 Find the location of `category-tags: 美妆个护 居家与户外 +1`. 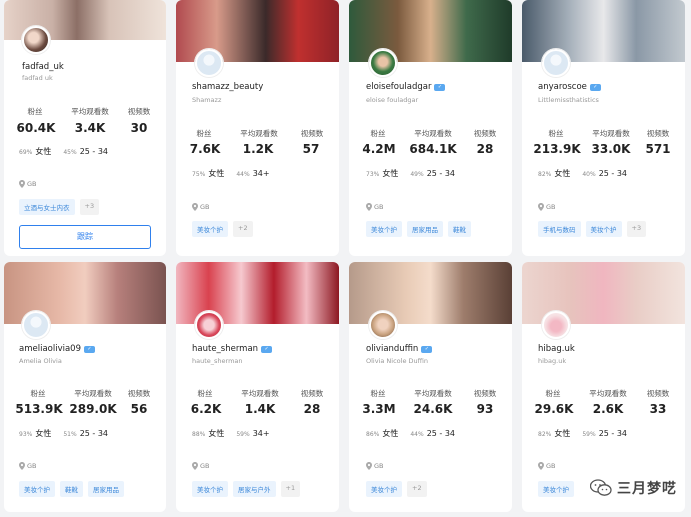

category-tags: 美妆个护 居家与户外 +1 is located at coordinates (246, 489).